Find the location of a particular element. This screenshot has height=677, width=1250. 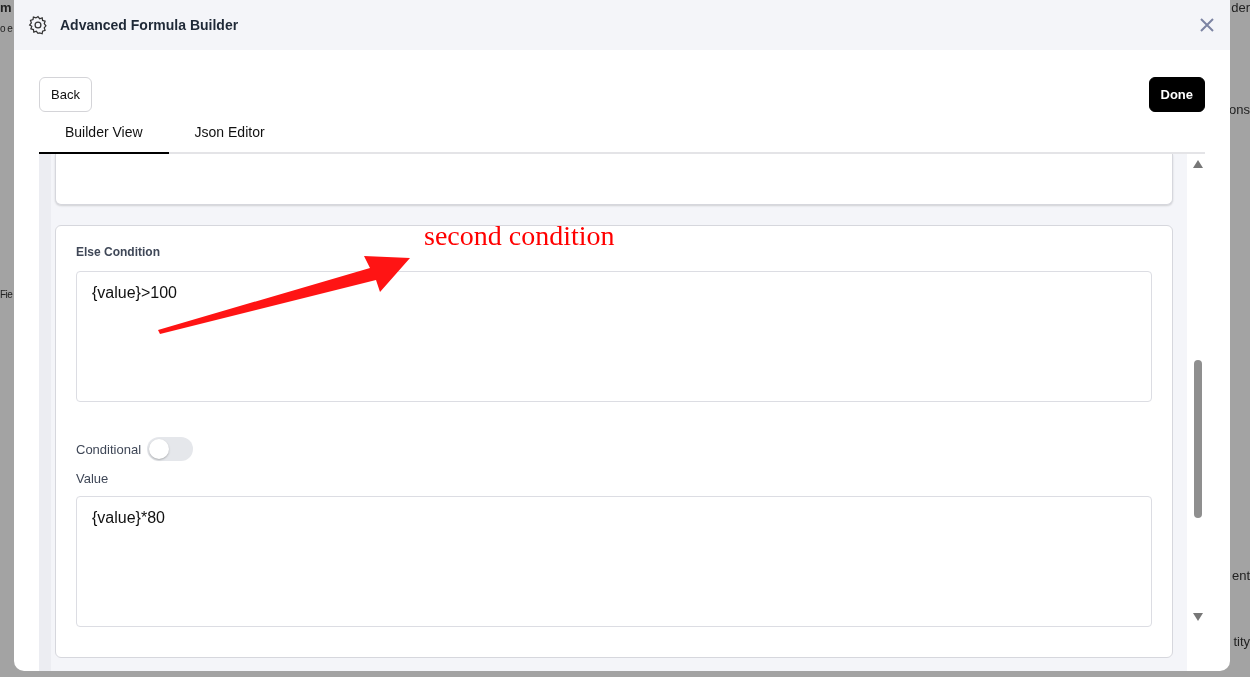

settings-icon is located at coordinates (38, 25).